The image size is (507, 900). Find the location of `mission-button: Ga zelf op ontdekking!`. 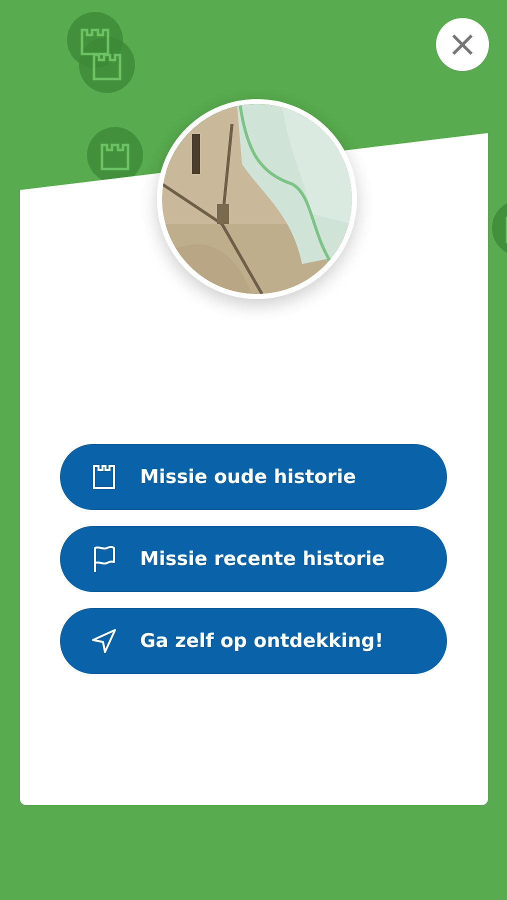

mission-button: Ga zelf op ontdekking! is located at coordinates (253, 641).